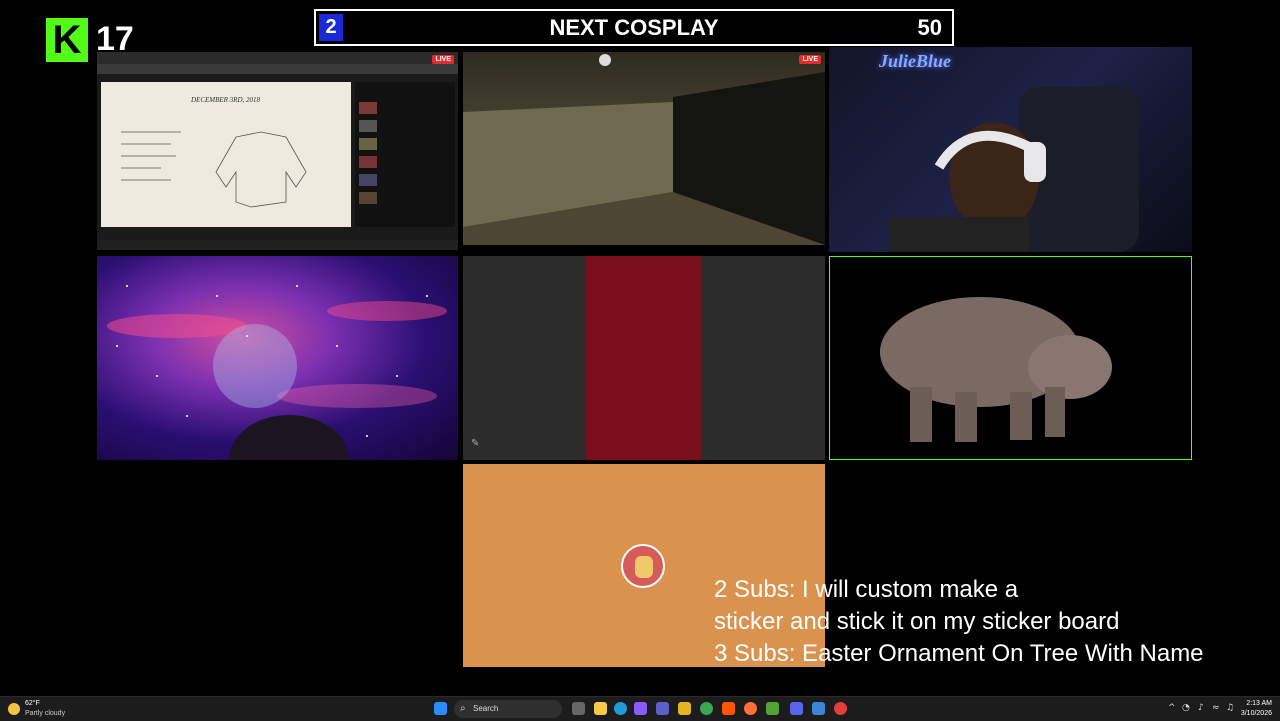  Describe the element at coordinates (1256, 713) in the screenshot. I see `clock-date: 3/10/2026` at that location.